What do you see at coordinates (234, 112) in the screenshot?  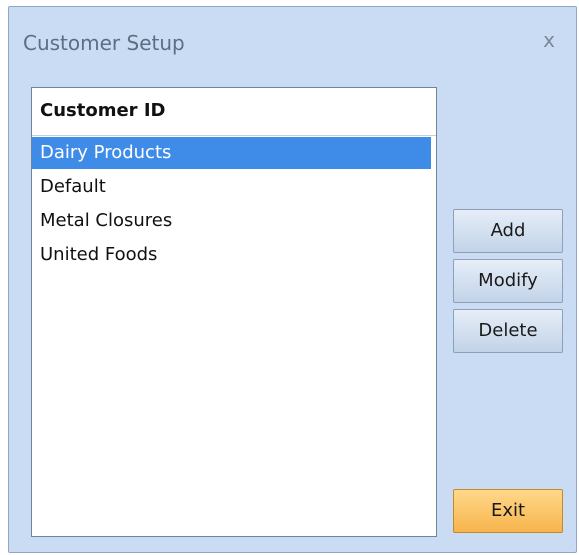 I see `list-header: Customer ID` at bounding box center [234, 112].